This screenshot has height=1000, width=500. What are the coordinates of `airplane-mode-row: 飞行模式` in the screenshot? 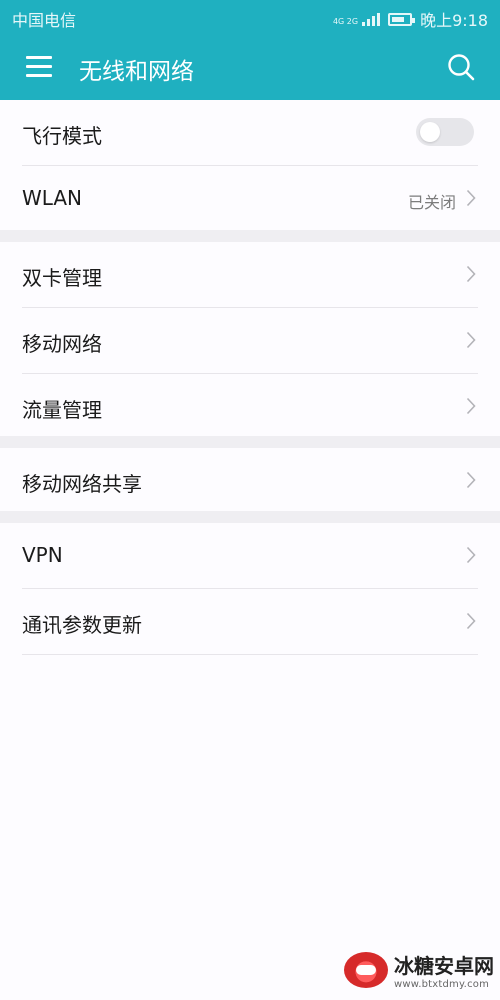 It's located at (250, 133).